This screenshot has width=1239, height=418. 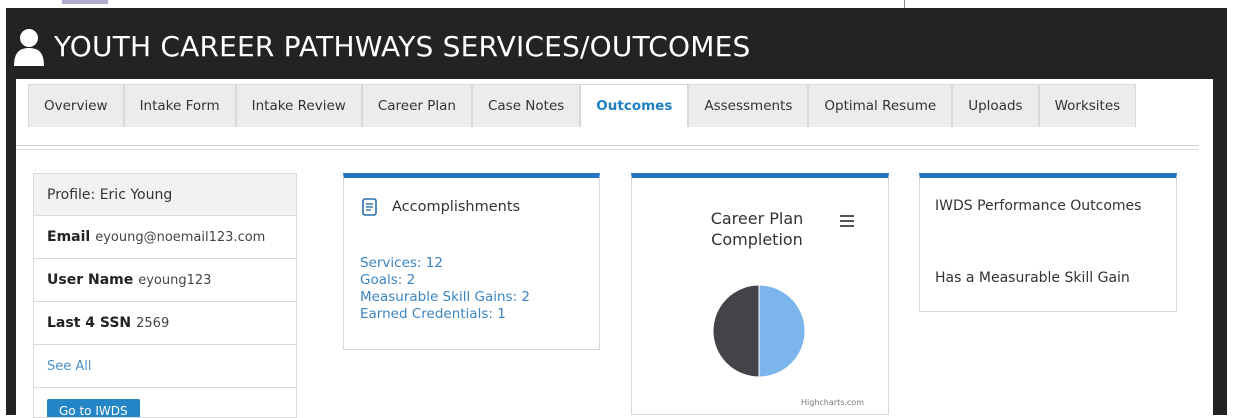 What do you see at coordinates (165, 403) in the screenshot?
I see `profile-button-row: Go to IWDS` at bounding box center [165, 403].